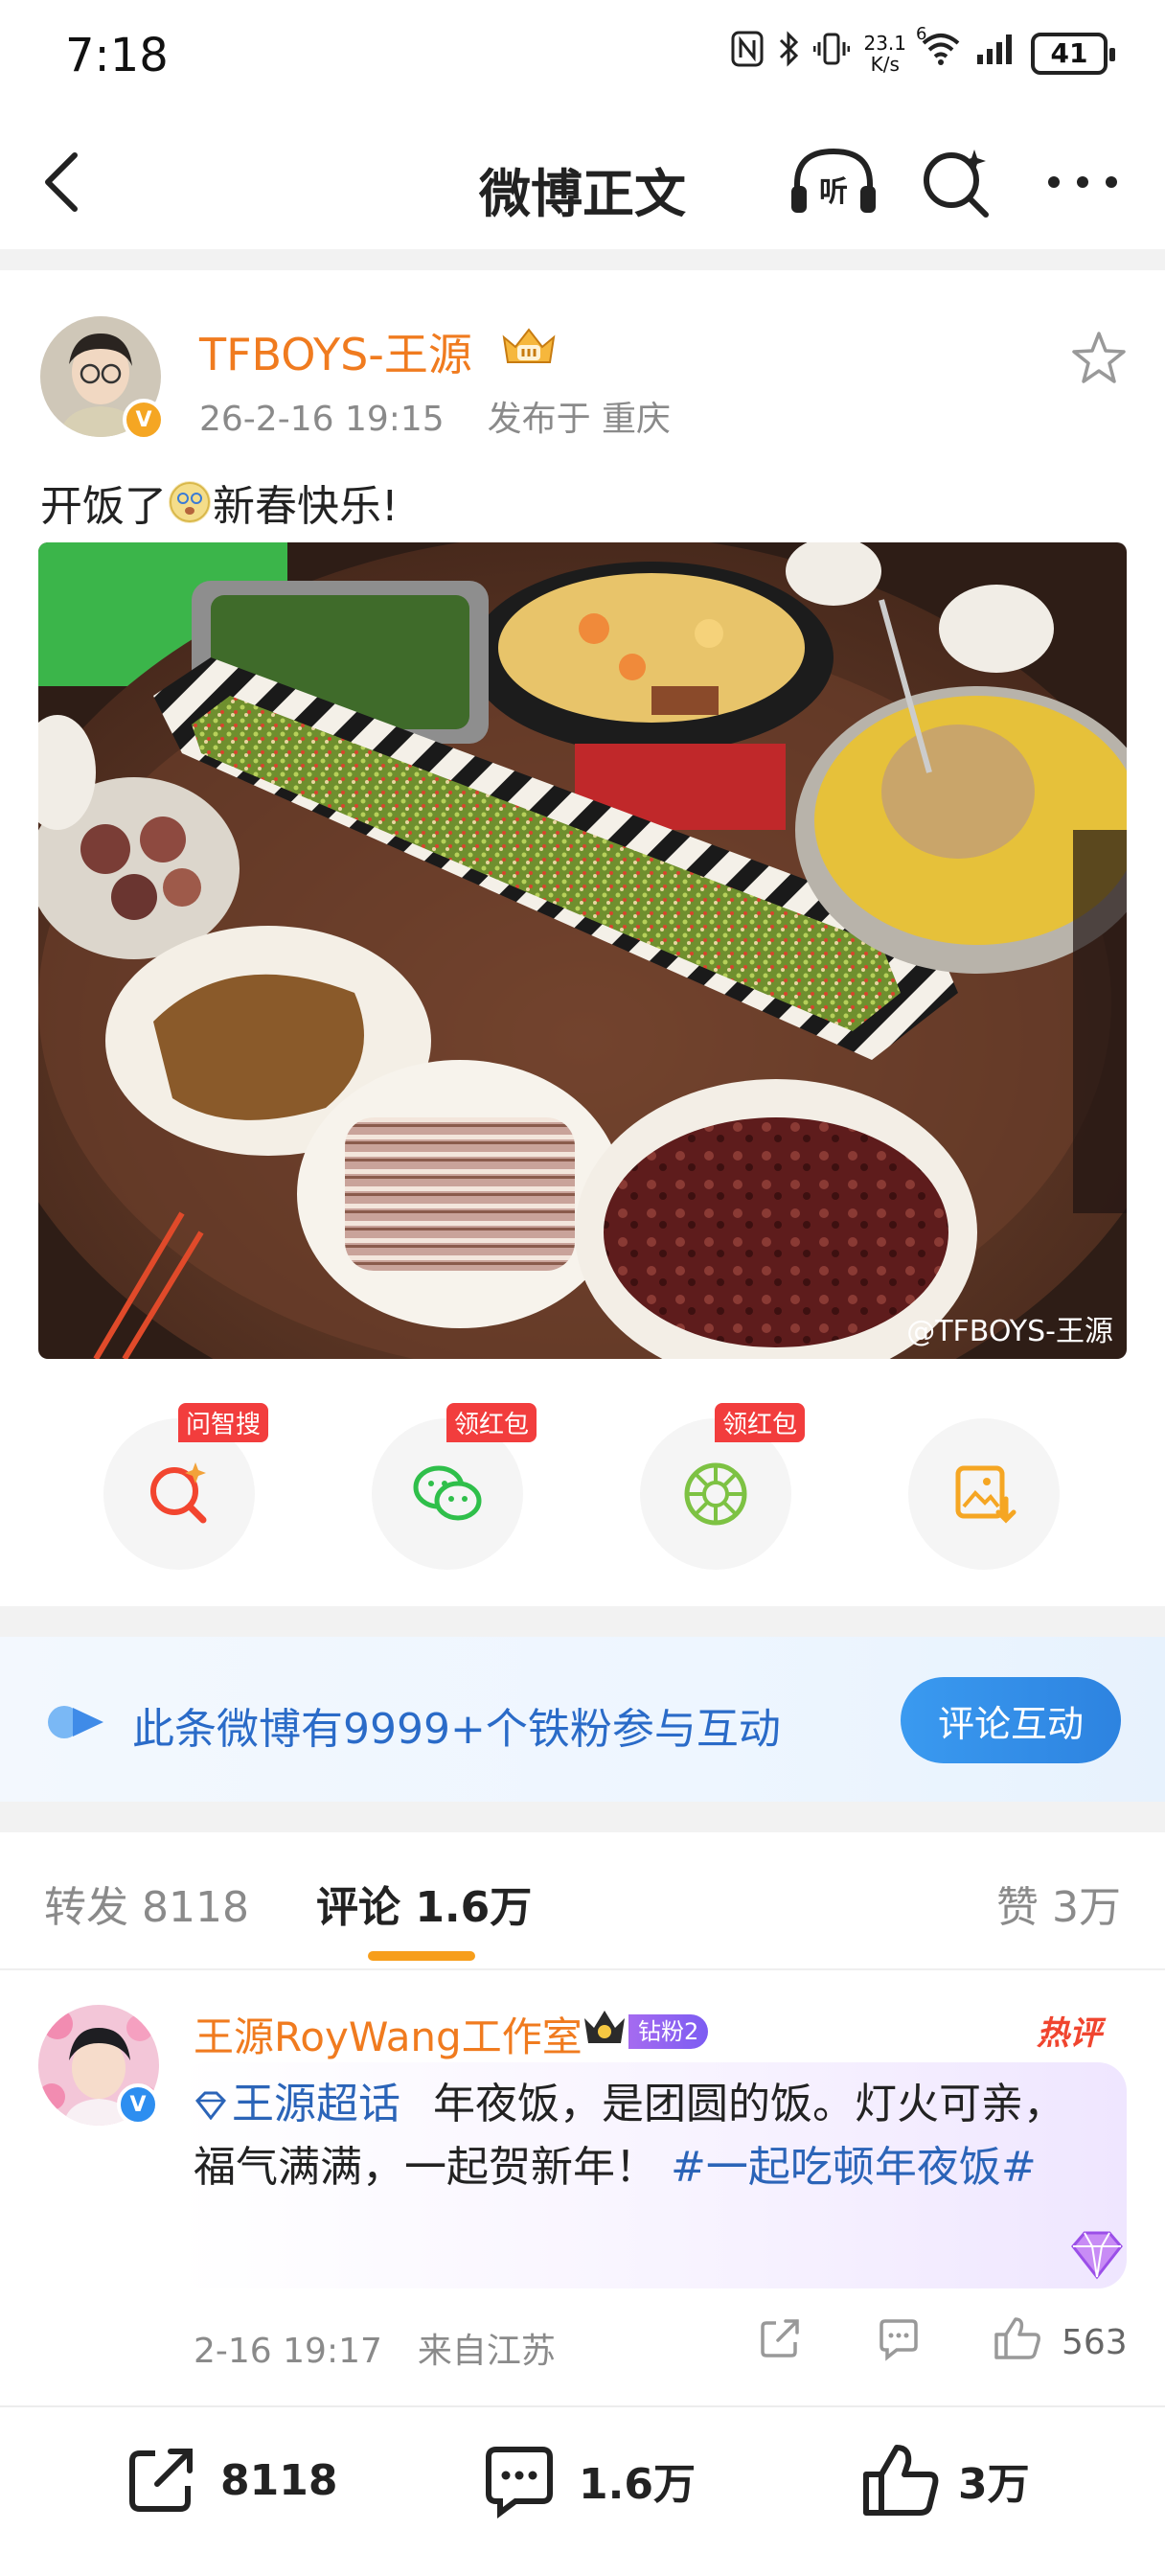  I want to click on status-icons: 23.1 K/s 6 41, so click(923, 50).